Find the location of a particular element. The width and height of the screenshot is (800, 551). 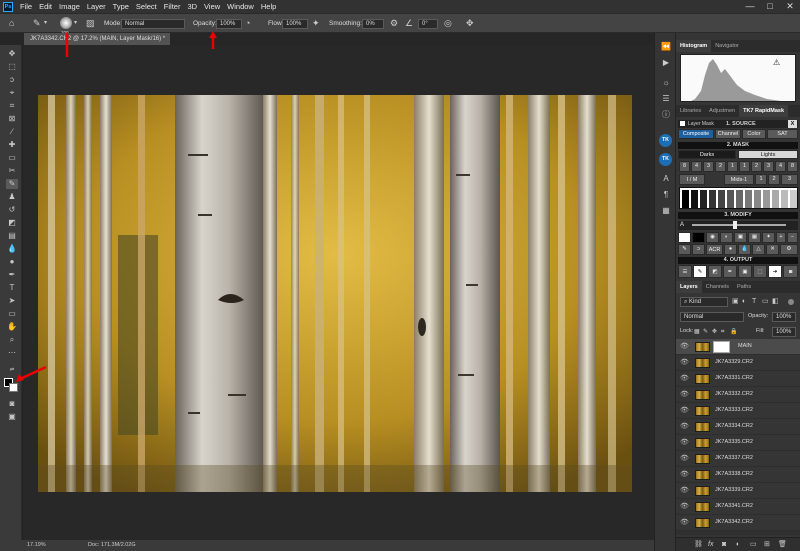

tab-channels: Channels is located at coordinates (717, 287).